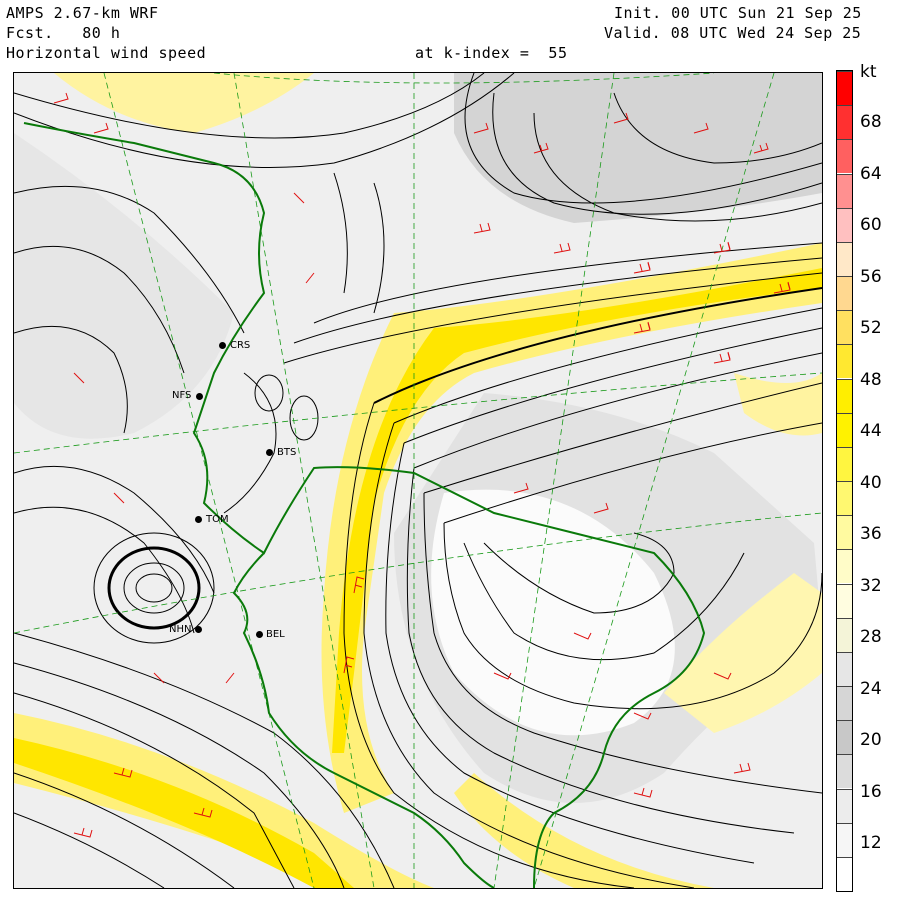 The image size is (900, 900). I want to click on colorbar-tick-label: 40, so click(871, 482).